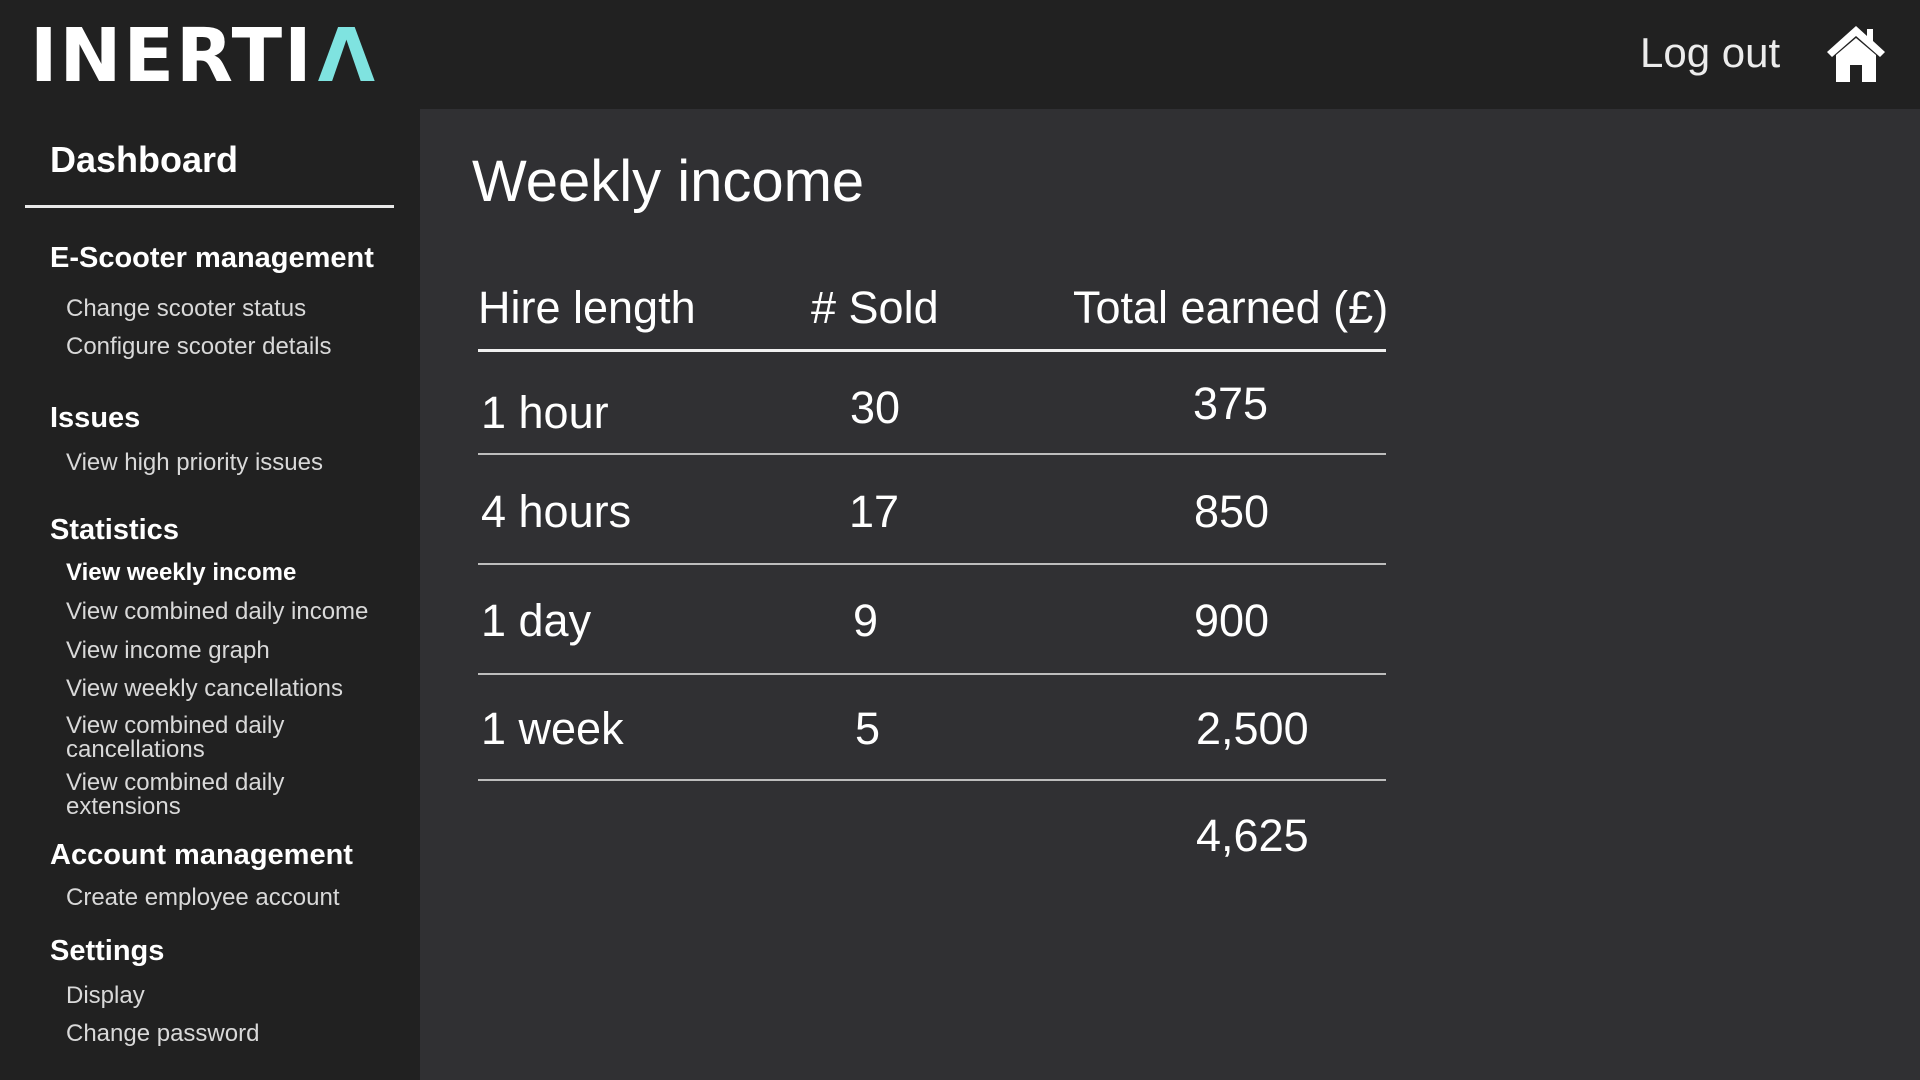 This screenshot has width=1920, height=1080. Describe the element at coordinates (226, 463) in the screenshot. I see `sidebar-item-high-priority-issues: View high priority issues` at that location.